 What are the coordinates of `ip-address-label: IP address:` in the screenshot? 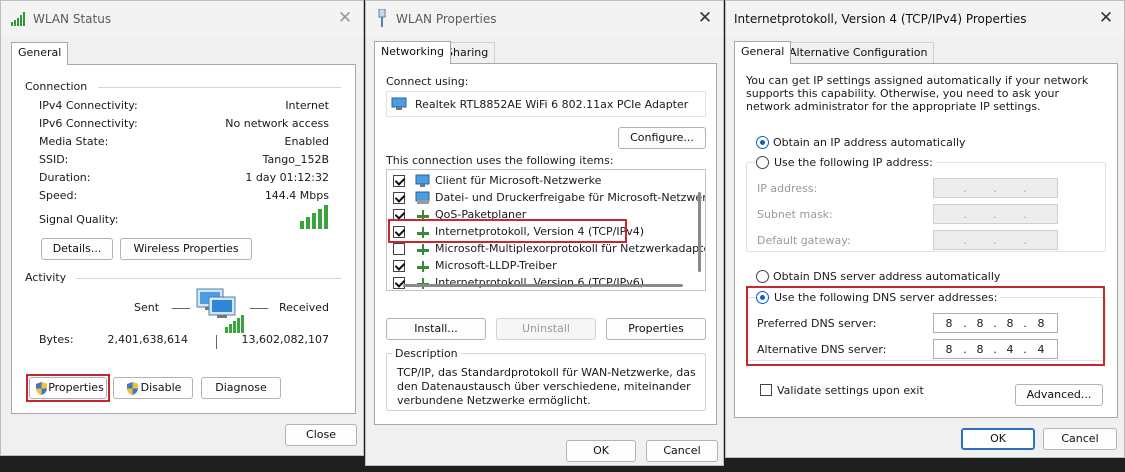 It's located at (787, 188).